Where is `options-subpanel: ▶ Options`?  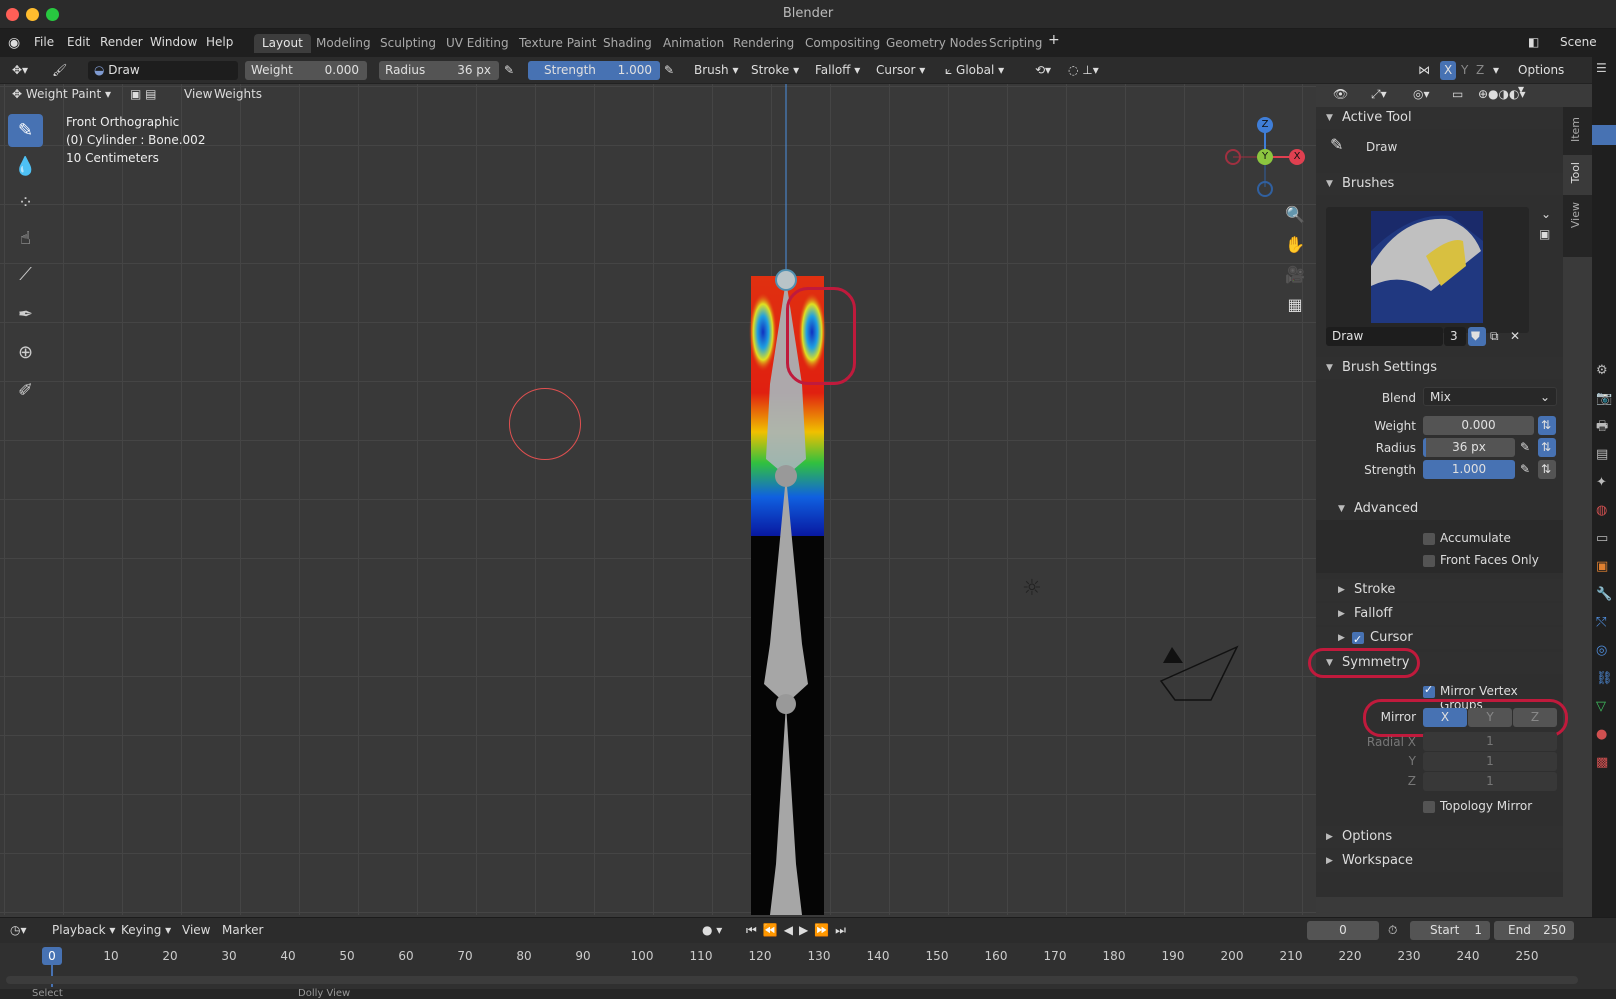 options-subpanel: ▶ Options is located at coordinates (1439, 837).